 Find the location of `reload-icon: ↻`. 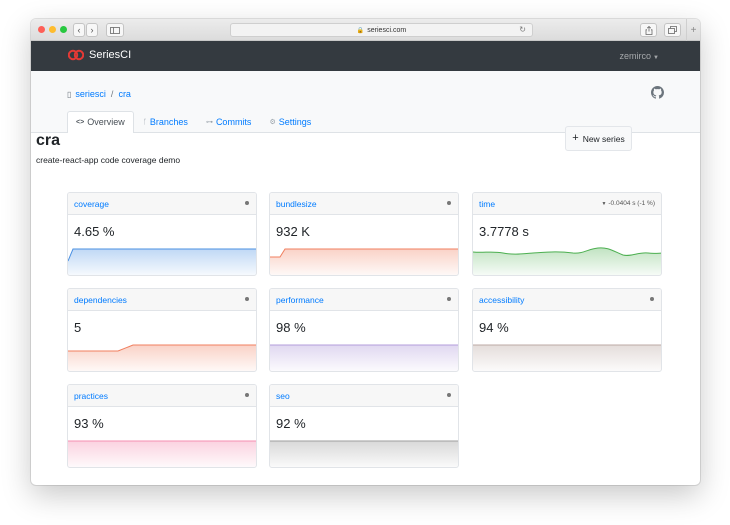

reload-icon: ↻ is located at coordinates (522, 29).